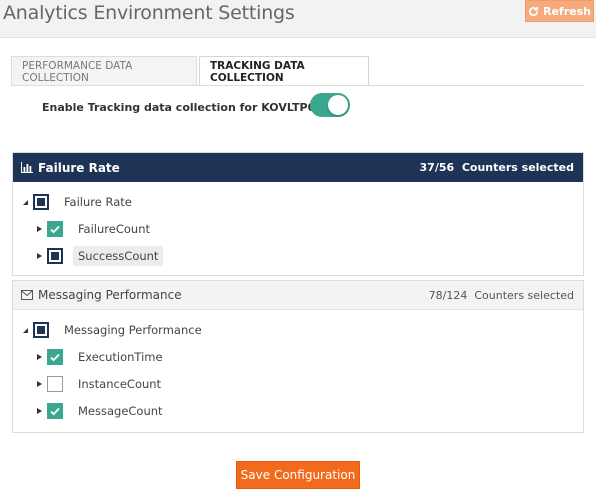  I want to click on tree-node-label: Failure Rate, so click(98, 202).